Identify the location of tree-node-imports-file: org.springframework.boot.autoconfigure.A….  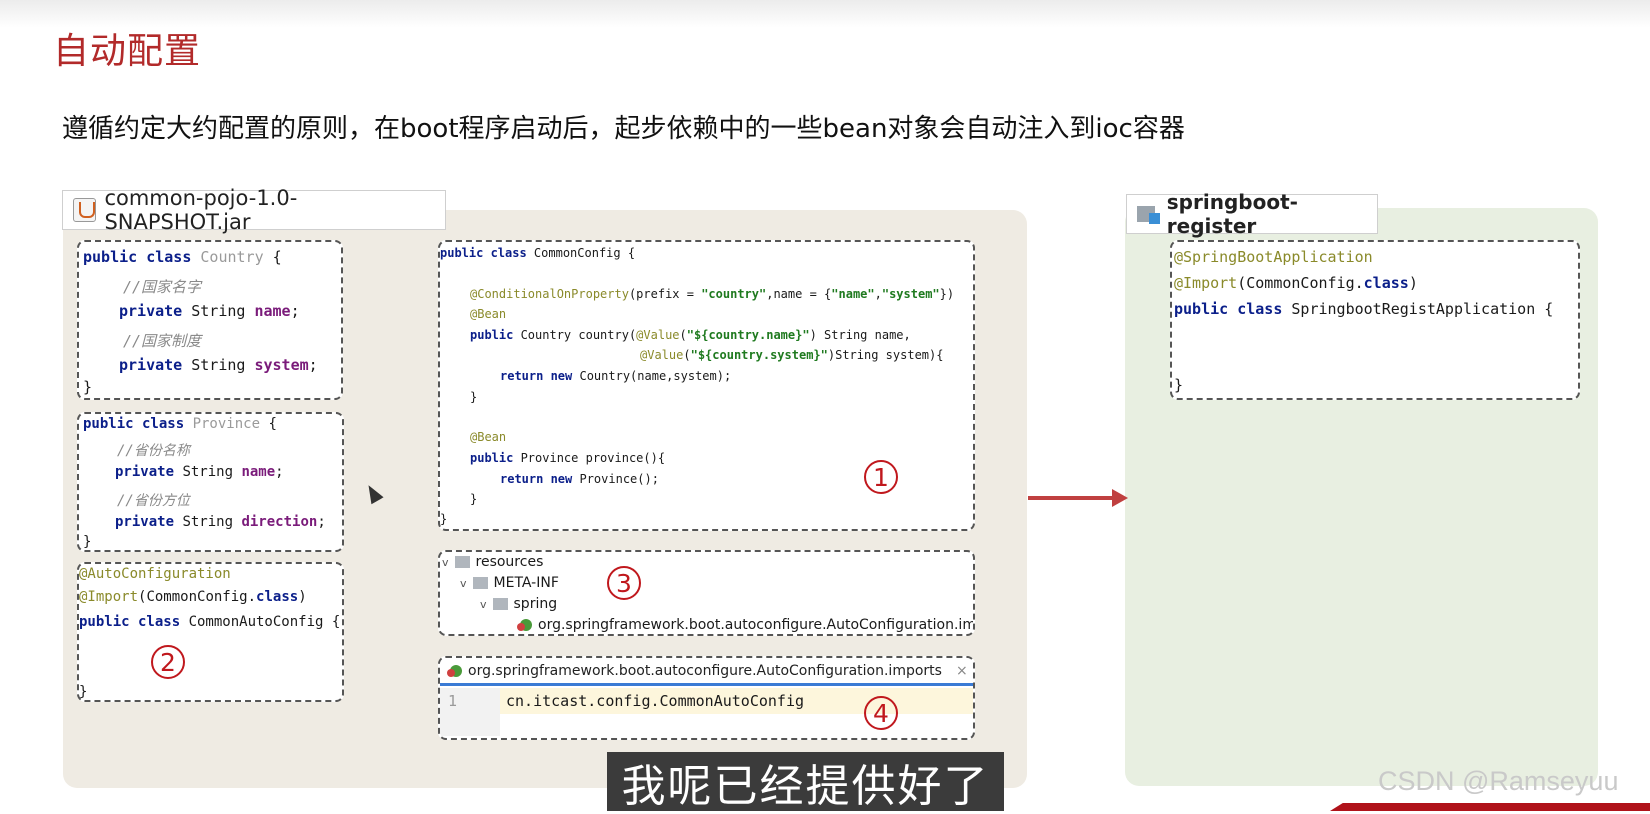
(745, 625).